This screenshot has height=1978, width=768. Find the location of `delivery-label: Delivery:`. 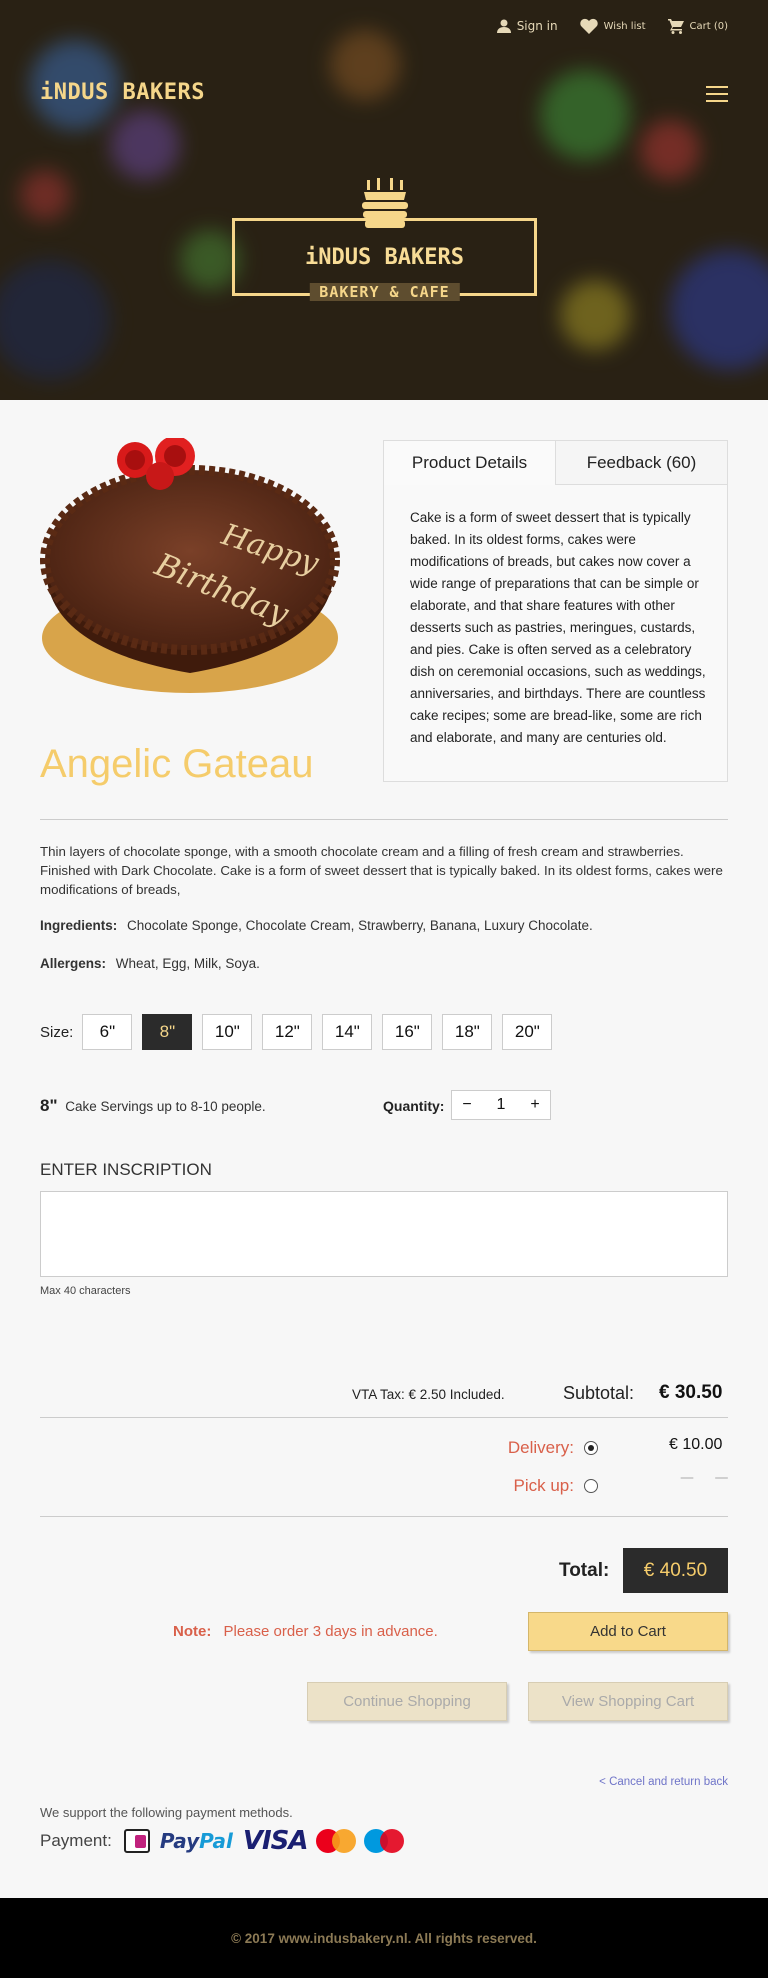

delivery-label: Delivery: is located at coordinates (540, 1447).